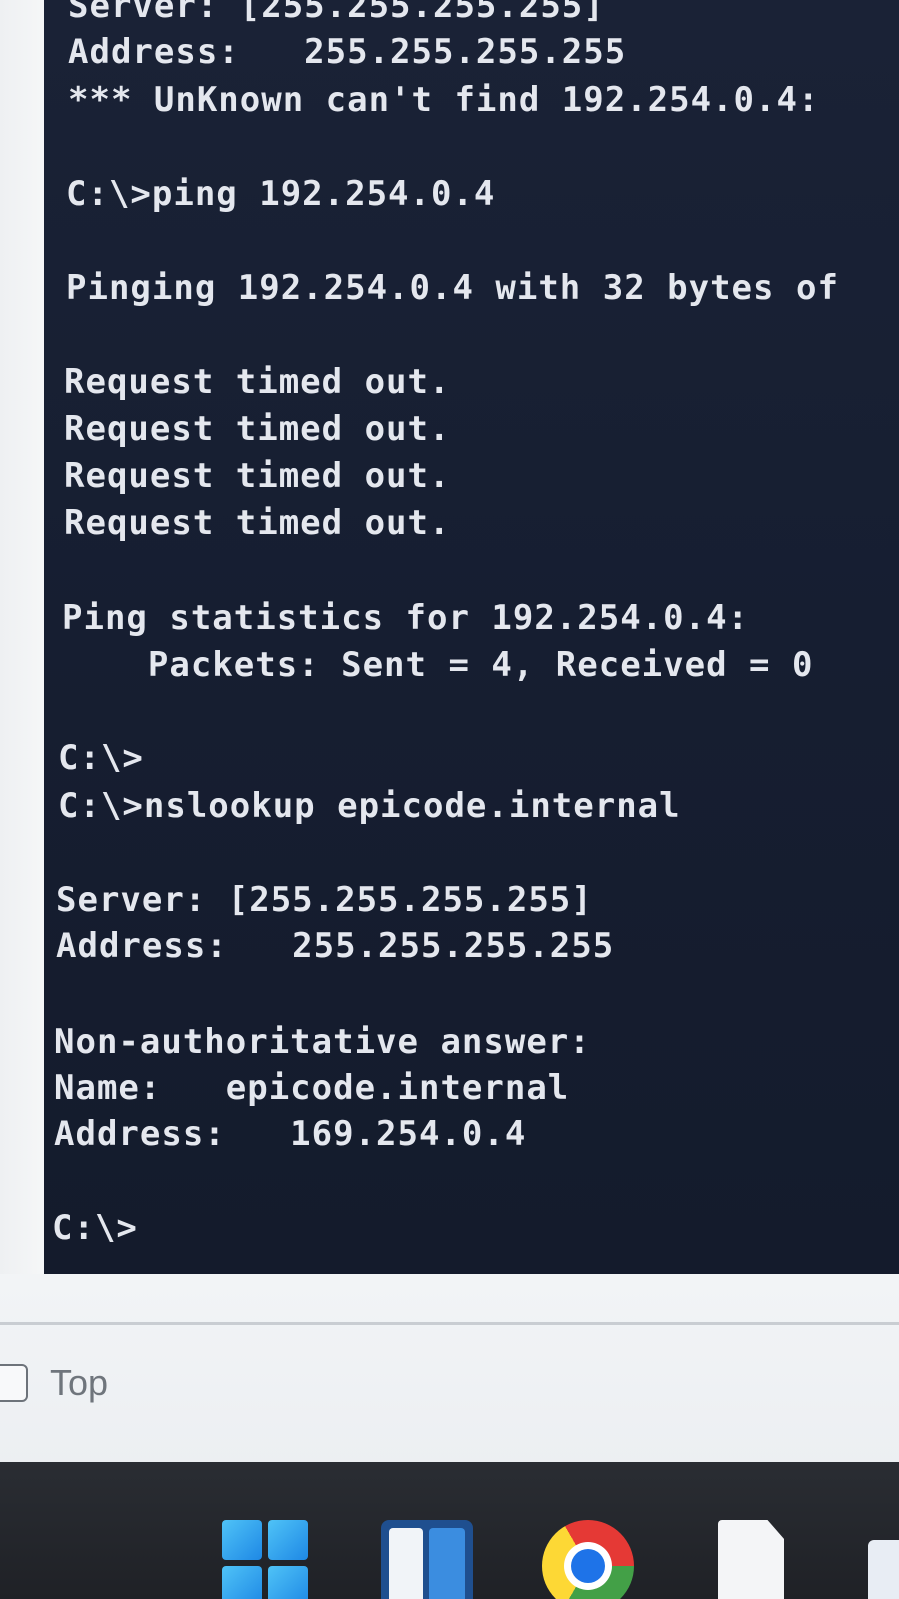 The height and width of the screenshot is (1599, 899). I want to click on top-checkbox, so click(14, 1383).